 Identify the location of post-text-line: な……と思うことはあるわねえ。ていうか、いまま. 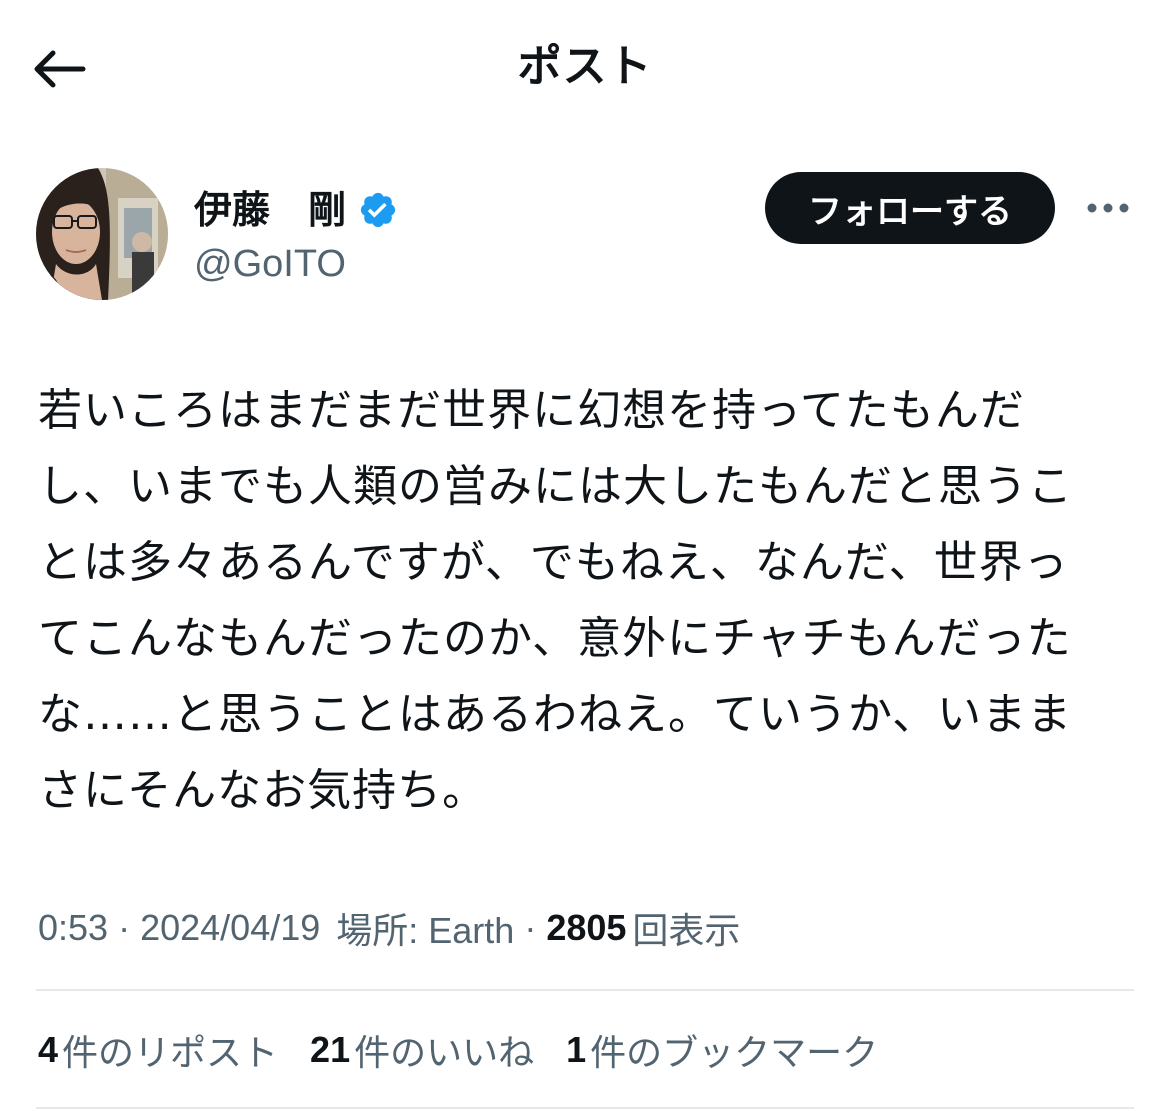
(555, 714).